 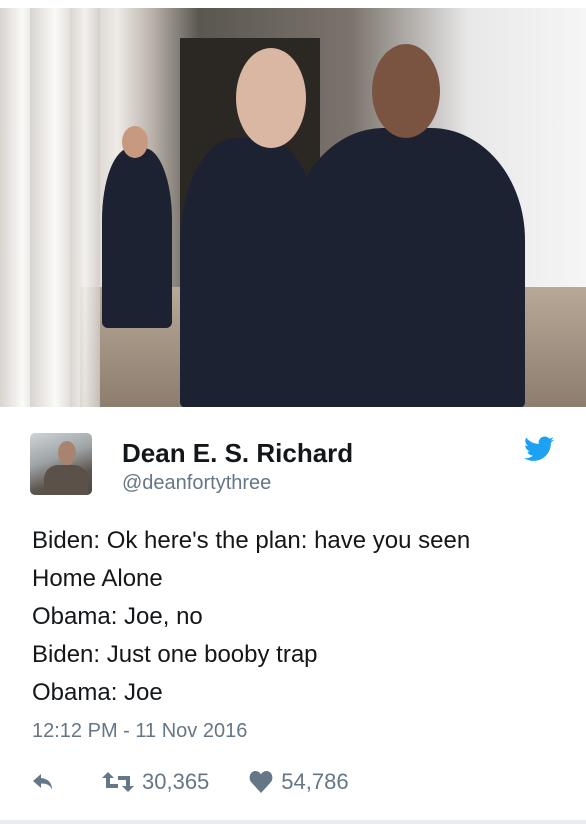 I want to click on timestamp: 12:12 PM - 11 Nov 2016, so click(x=139, y=731).